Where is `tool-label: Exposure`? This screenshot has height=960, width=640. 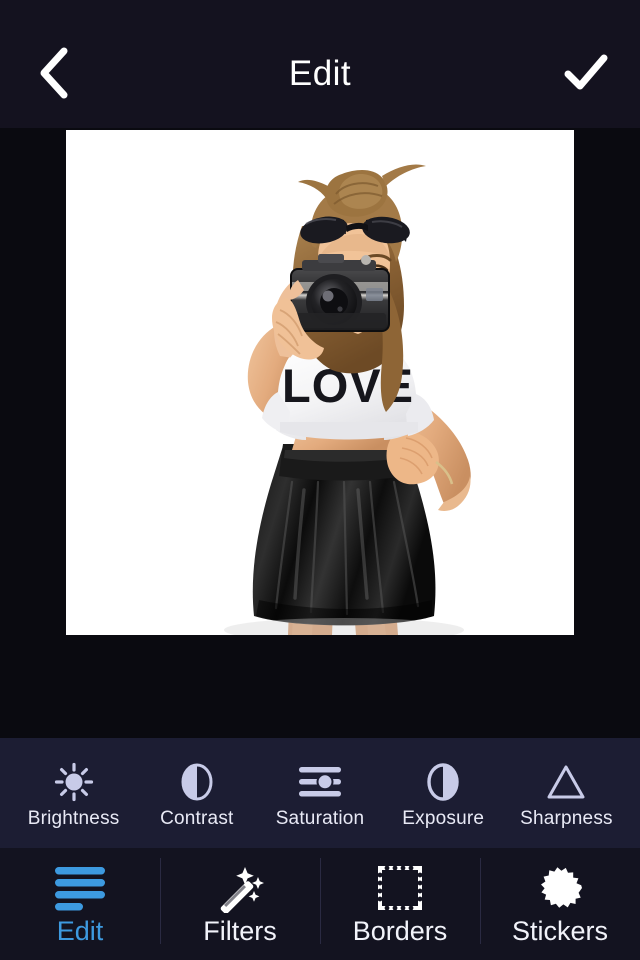 tool-label: Exposure is located at coordinates (443, 818).